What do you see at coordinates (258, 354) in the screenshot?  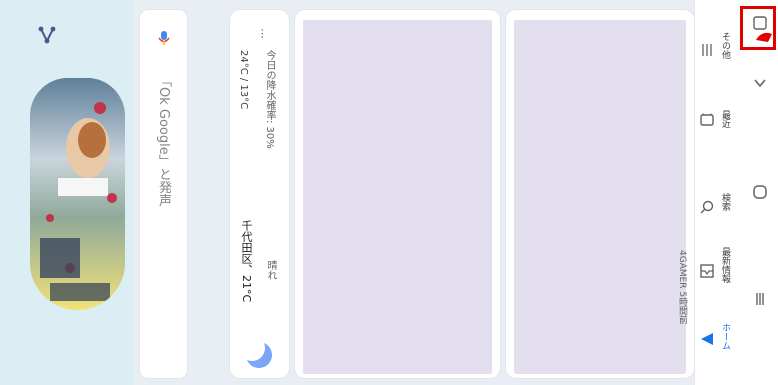 I see `moon-icon` at bounding box center [258, 354].